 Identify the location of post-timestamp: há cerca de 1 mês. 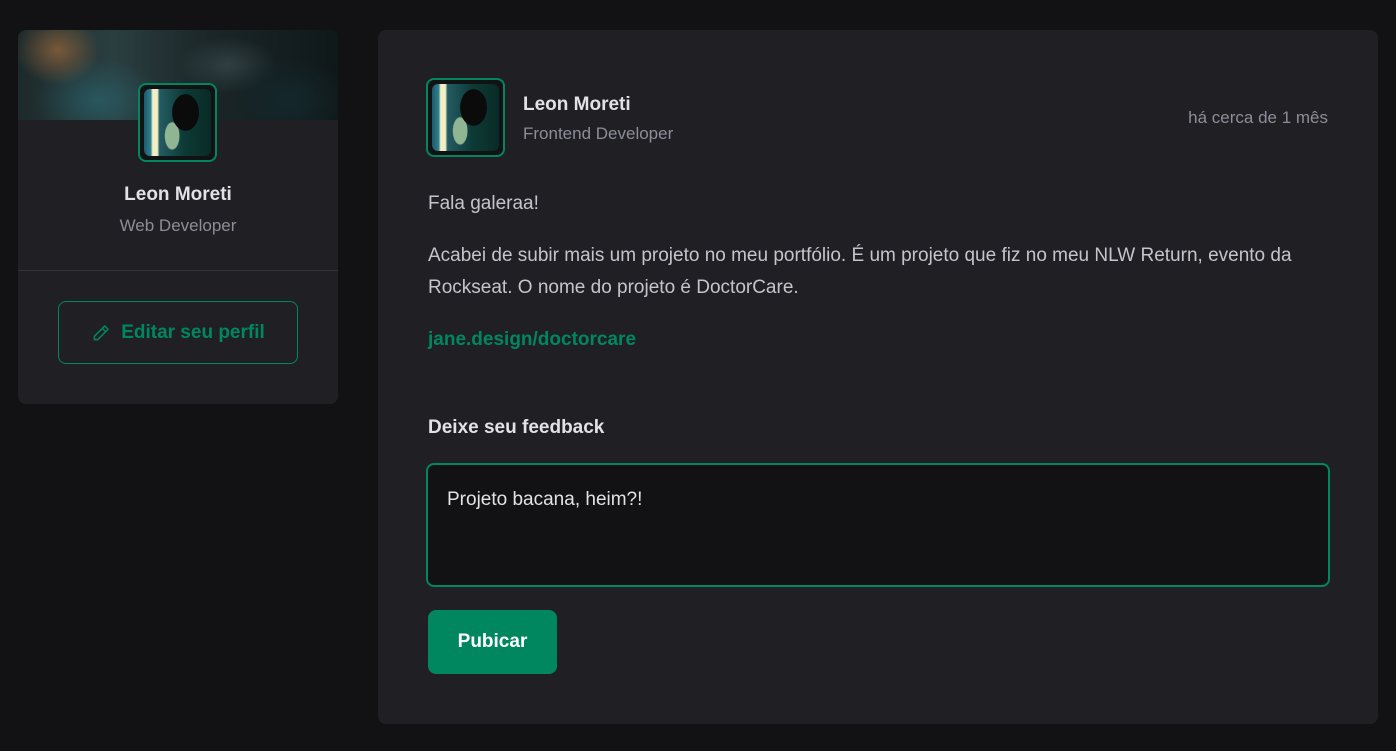
(1258, 118).